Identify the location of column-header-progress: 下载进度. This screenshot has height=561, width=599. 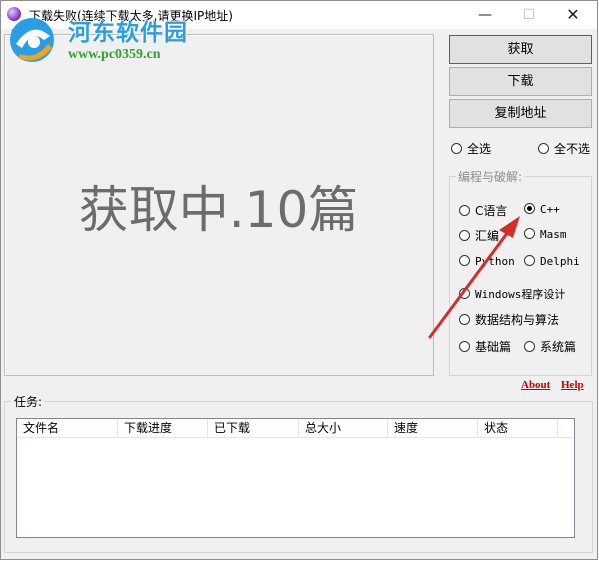
(163, 428).